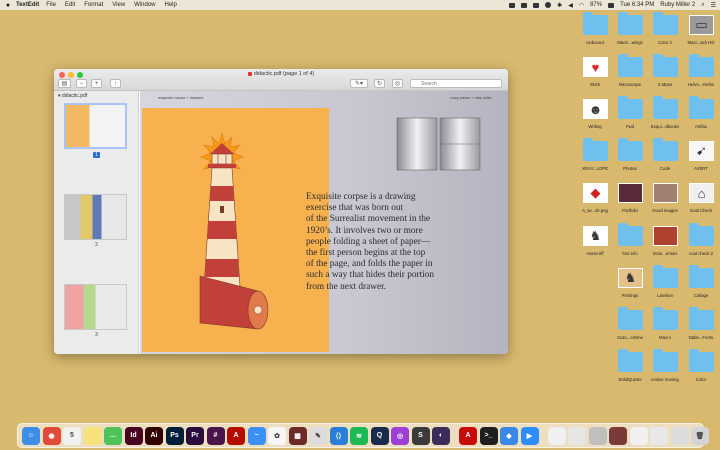 The height and width of the screenshot is (450, 720). What do you see at coordinates (595, 117) in the screenshot?
I see `desktop-icon: ☻ Writing` at bounding box center [595, 117].